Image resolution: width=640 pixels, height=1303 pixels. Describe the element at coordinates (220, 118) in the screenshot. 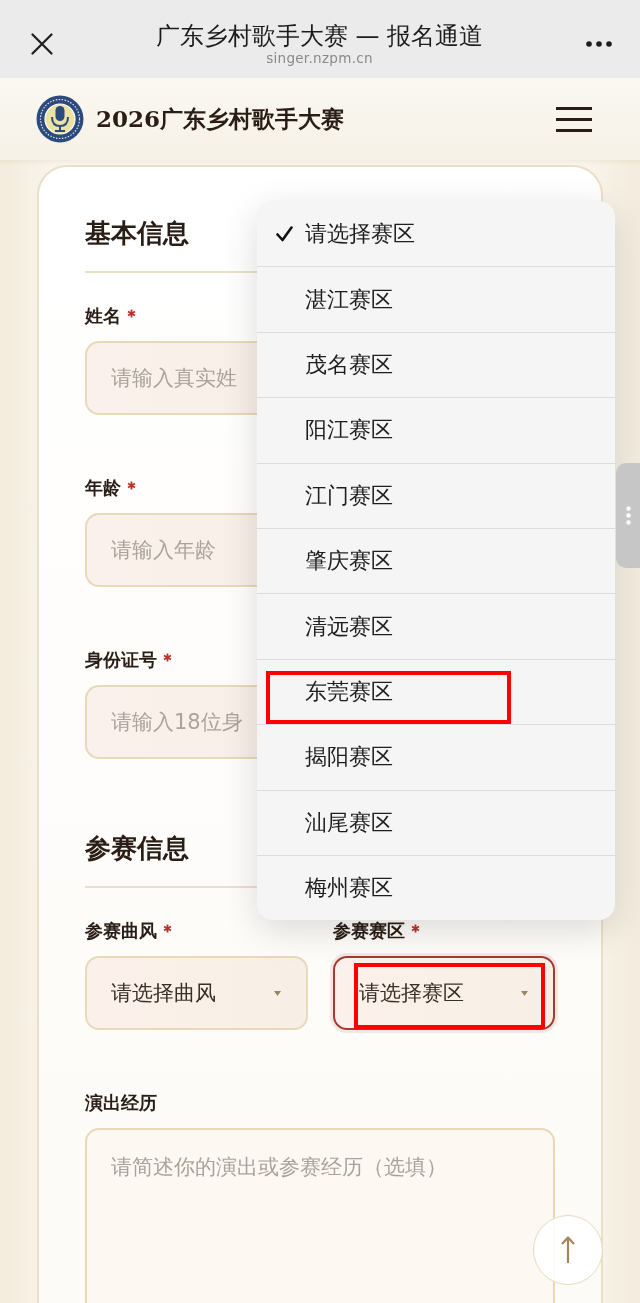

I see `site-title: 2026广东乡村歌手大赛` at that location.